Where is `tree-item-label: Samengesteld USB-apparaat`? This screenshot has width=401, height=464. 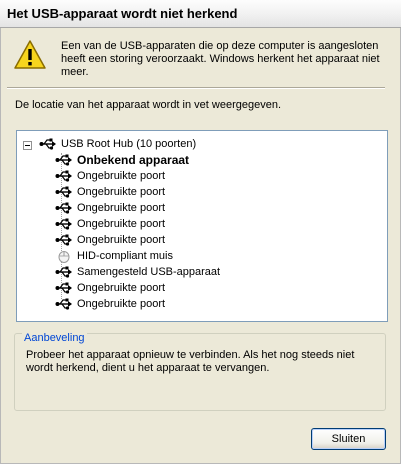
tree-item-label: Samengesteld USB-apparaat is located at coordinates (149, 272).